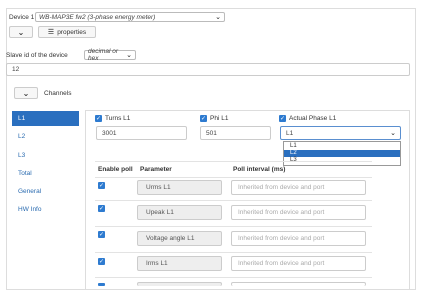 The image size is (422, 290). I want to click on phi-checkbox: ✓, so click(203, 118).